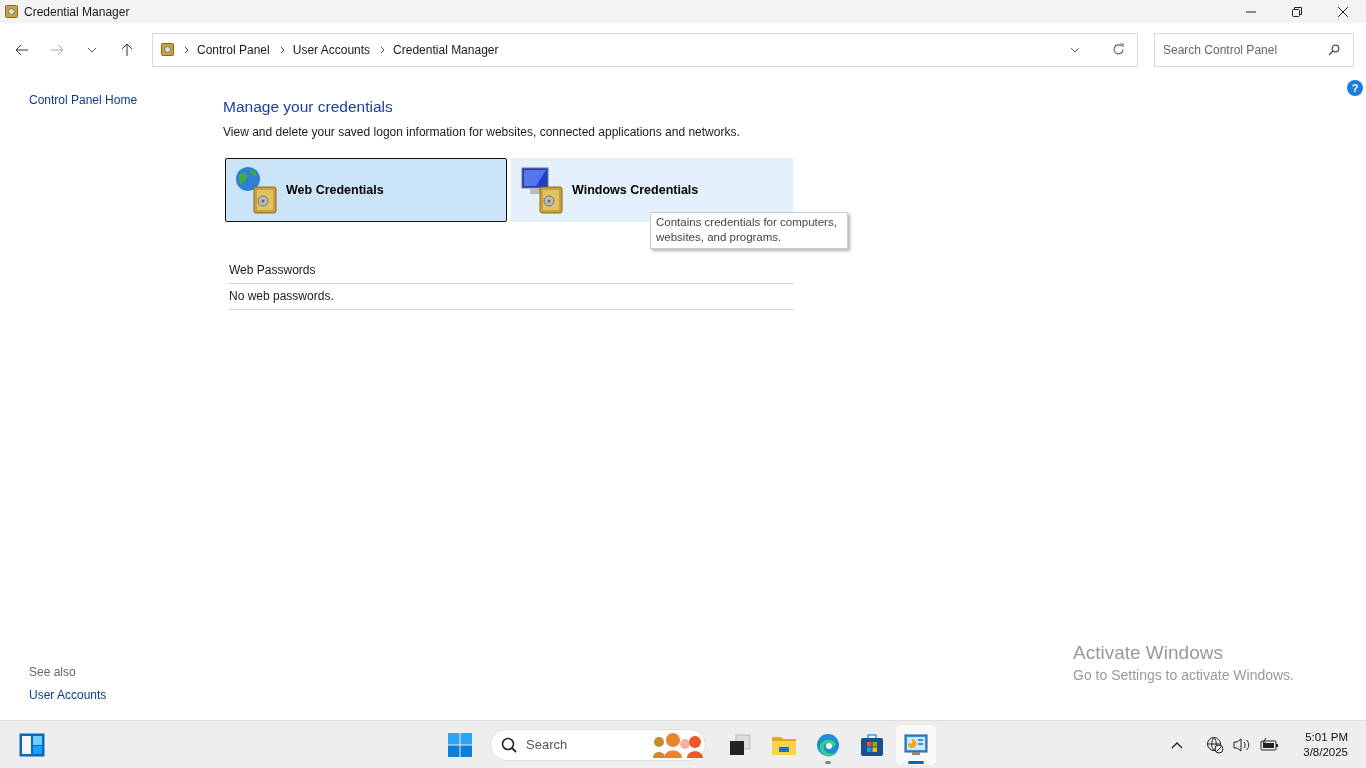 This screenshot has width=1366, height=768. Describe the element at coordinates (92, 49) in the screenshot. I see `chevron-down-icon` at that location.